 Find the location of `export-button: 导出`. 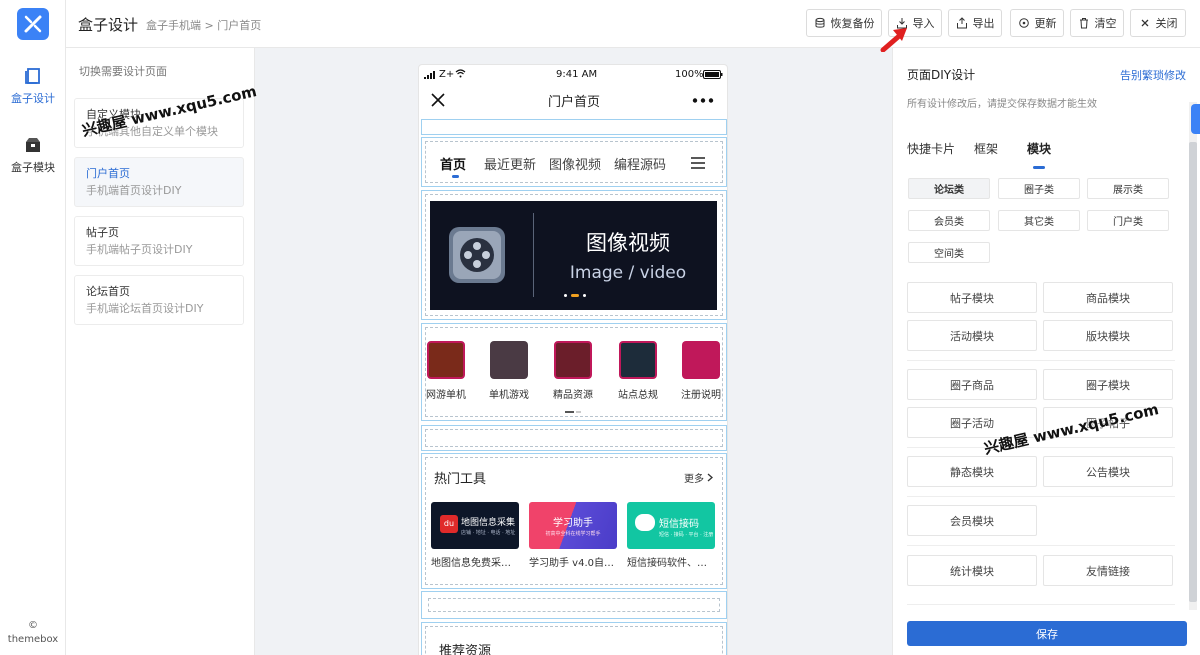

export-button: 导出 is located at coordinates (975, 23).